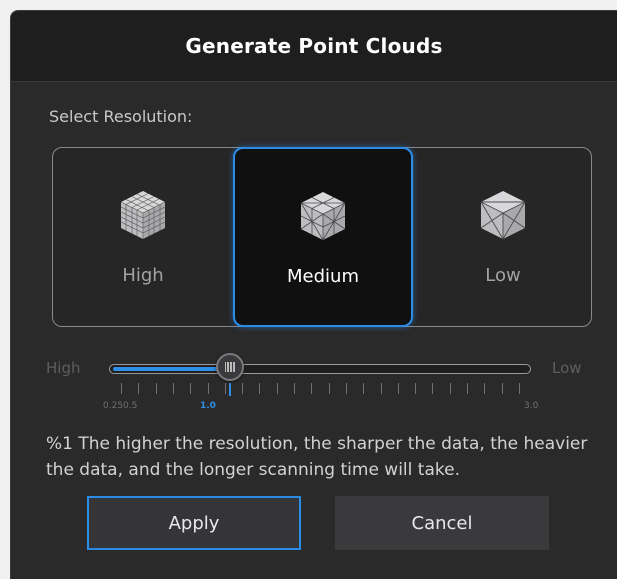  What do you see at coordinates (442, 523) in the screenshot?
I see `cancel-button: Cancel` at bounding box center [442, 523].